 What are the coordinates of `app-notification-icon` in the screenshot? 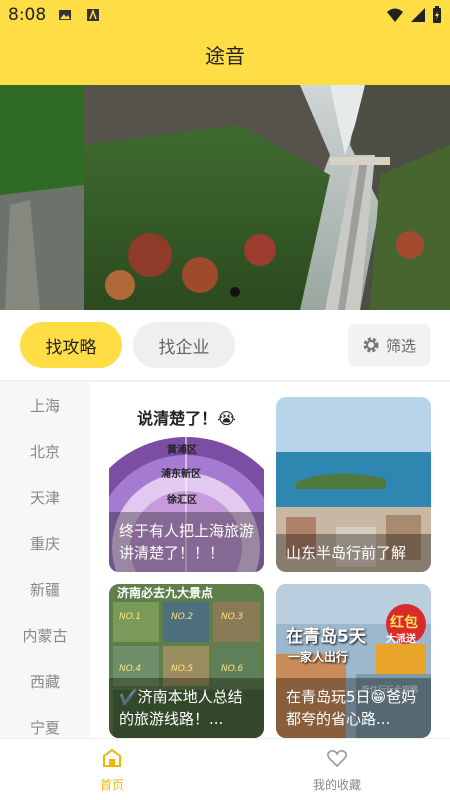 It's located at (93, 14).